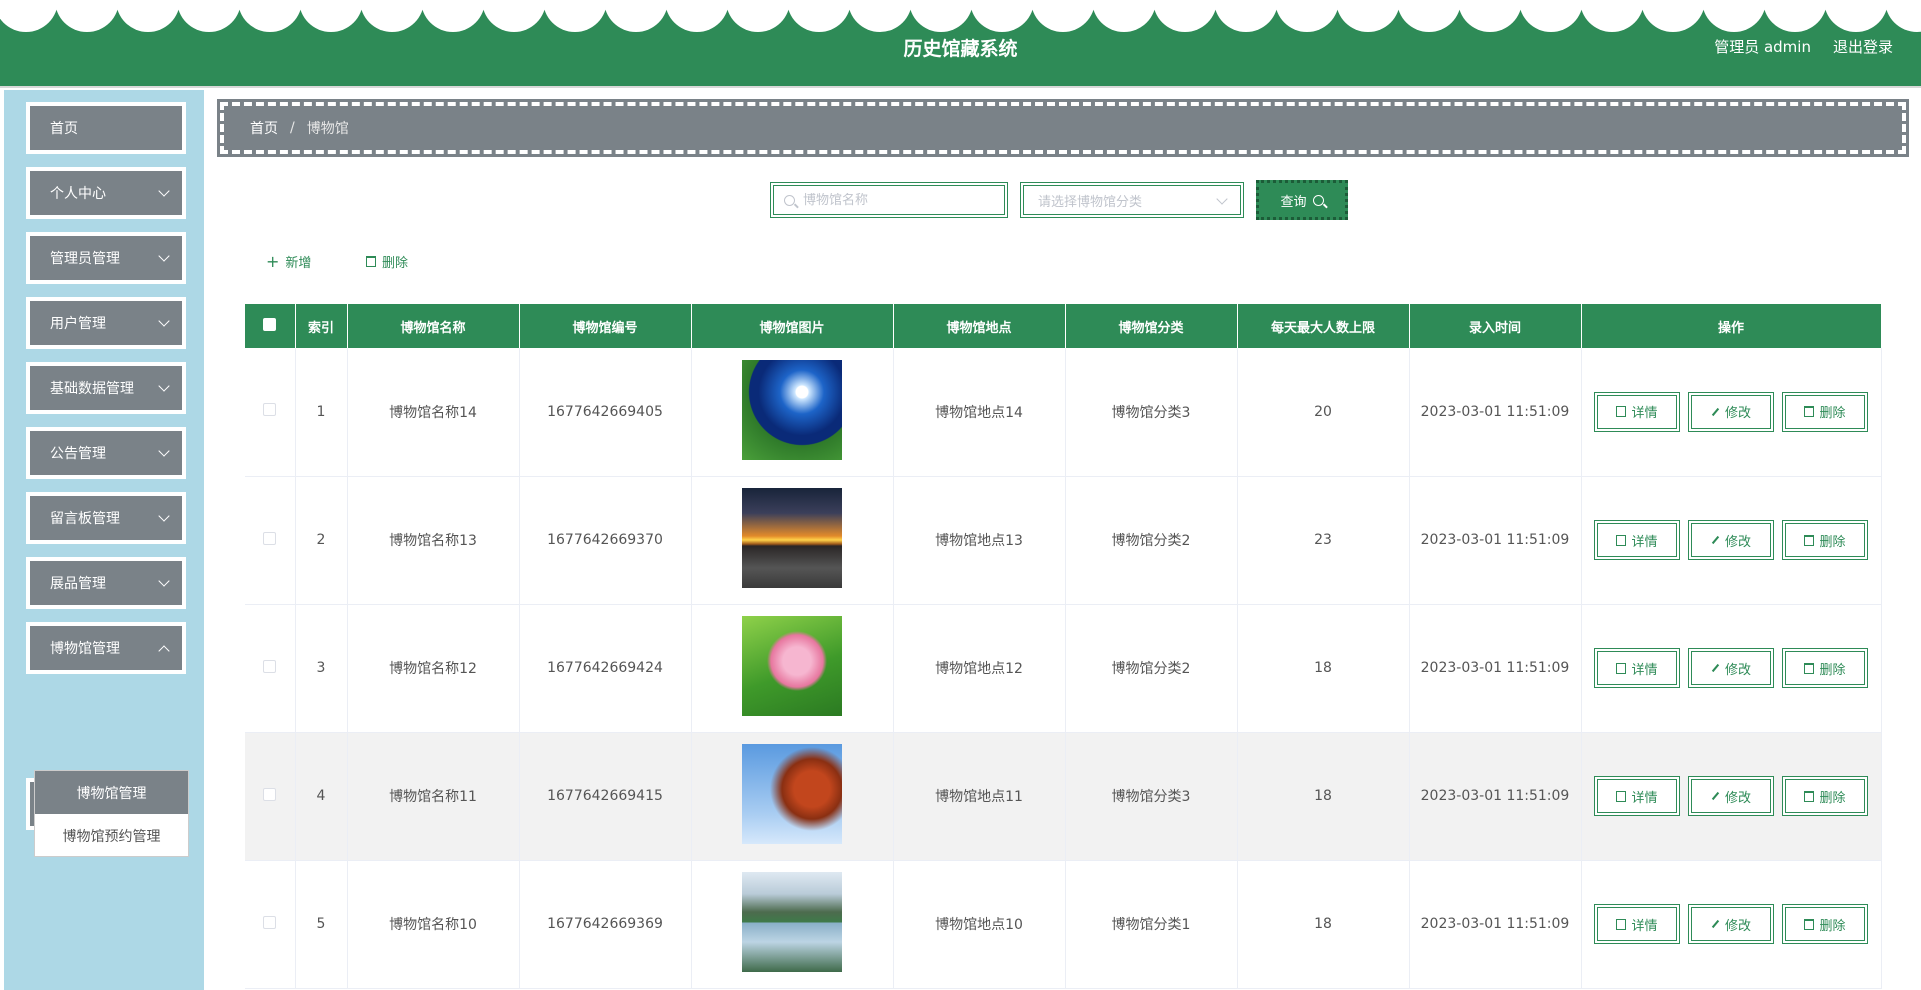 The height and width of the screenshot is (990, 1921). I want to click on sidebar-item: 公告管理, so click(106, 453).